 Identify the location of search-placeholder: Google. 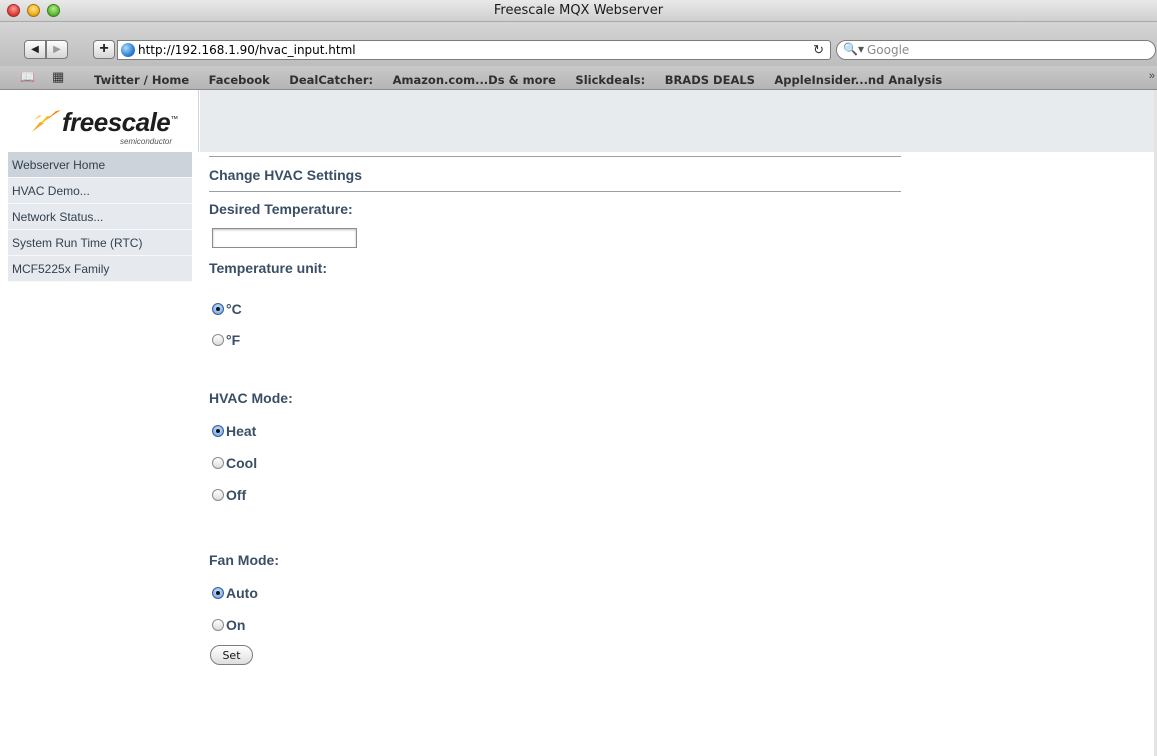
(888, 50).